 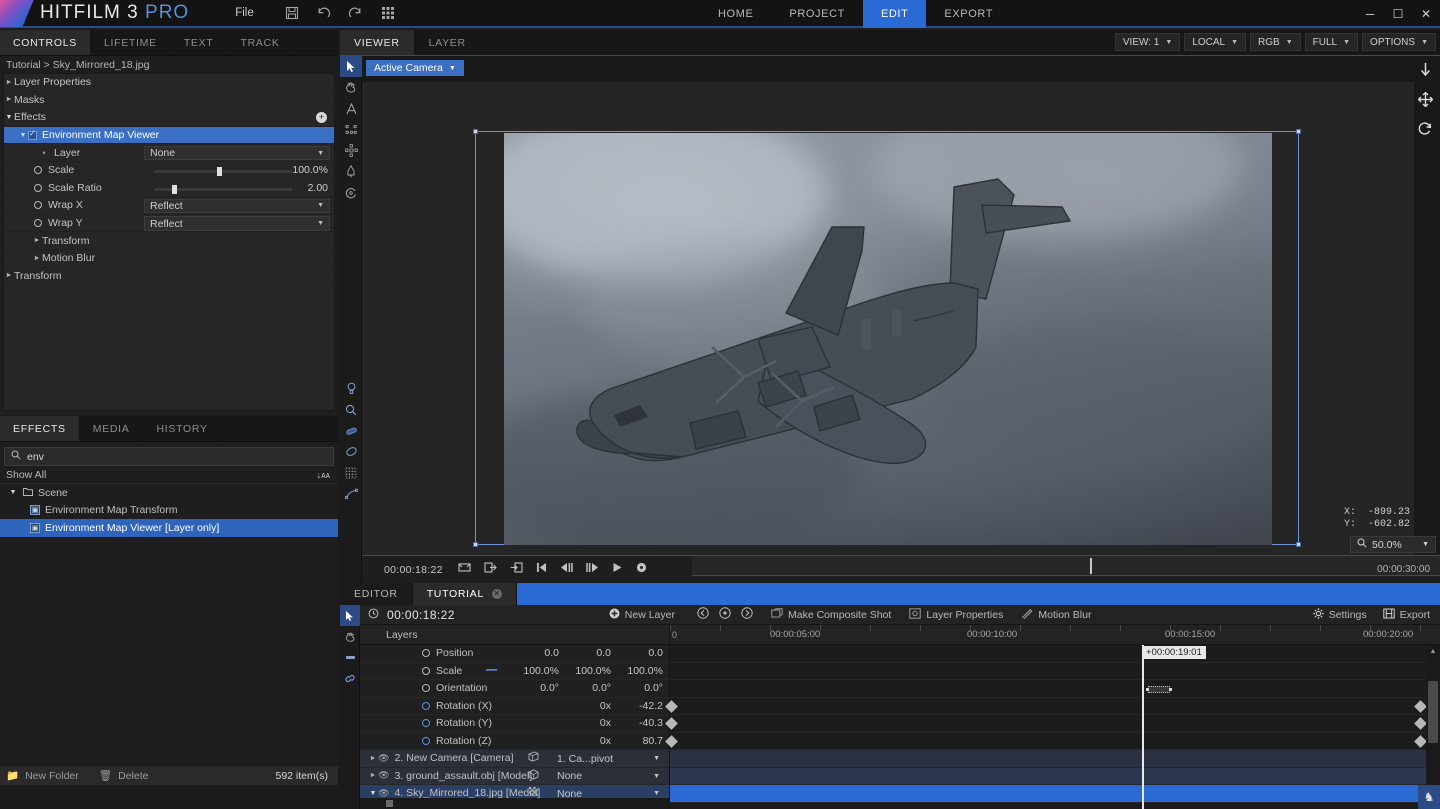 I want to click on effect-item-environment-map-viewer: ▣ Environment Map Viewer [Layer only], so click(x=169, y=528).